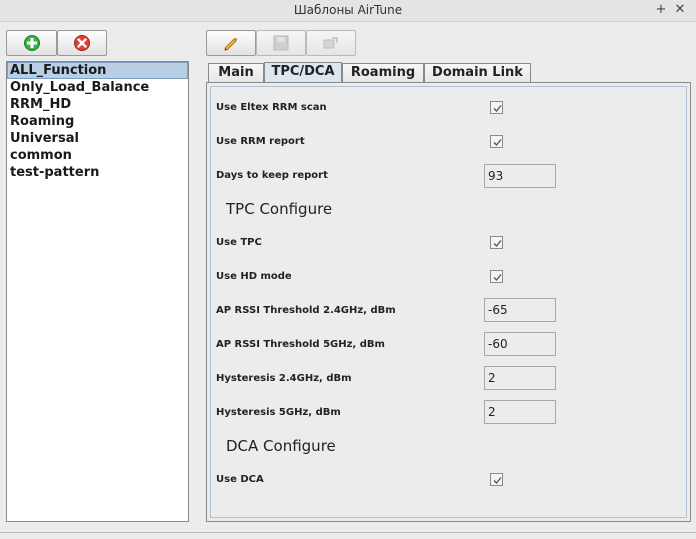  I want to click on tab-main: Main, so click(236, 72).